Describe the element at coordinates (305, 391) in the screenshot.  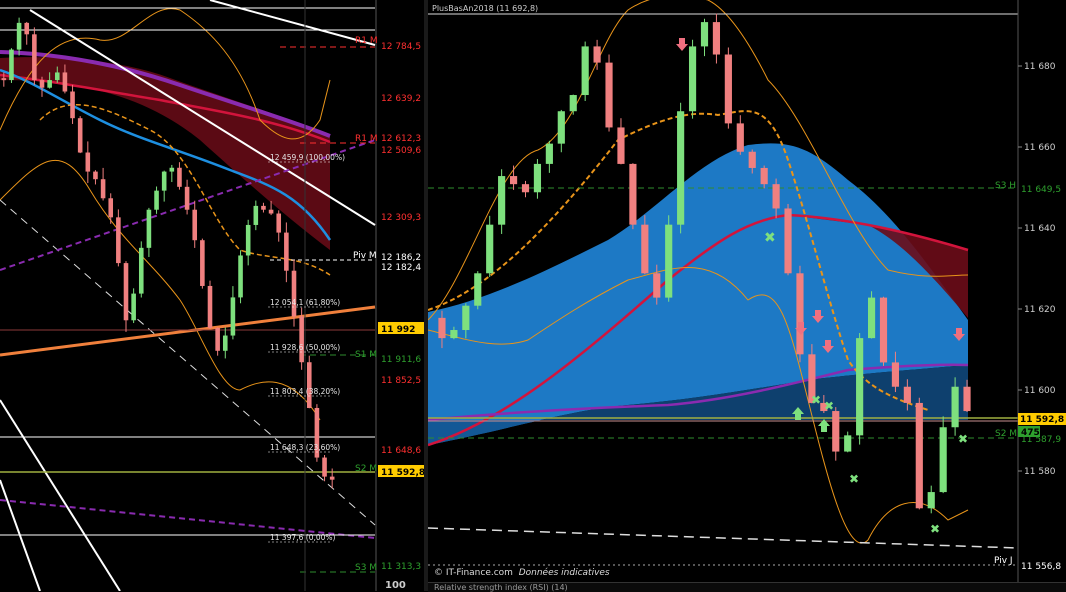
I see `fib-label: 11 803,4 (38,20%)` at that location.